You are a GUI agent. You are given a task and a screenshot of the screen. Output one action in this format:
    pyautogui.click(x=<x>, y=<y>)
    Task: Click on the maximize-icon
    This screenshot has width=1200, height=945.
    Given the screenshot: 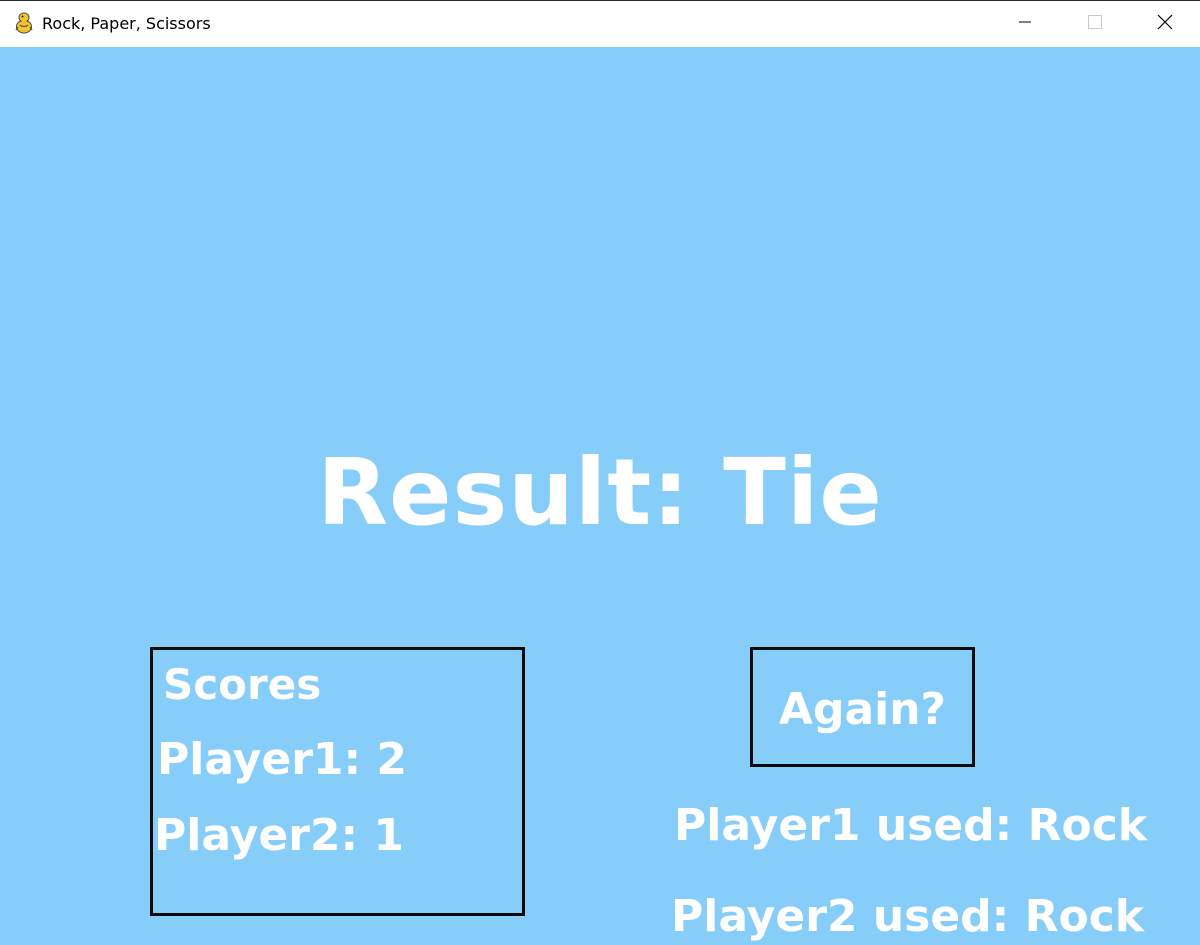 What is the action you would take?
    pyautogui.click(x=1095, y=24)
    